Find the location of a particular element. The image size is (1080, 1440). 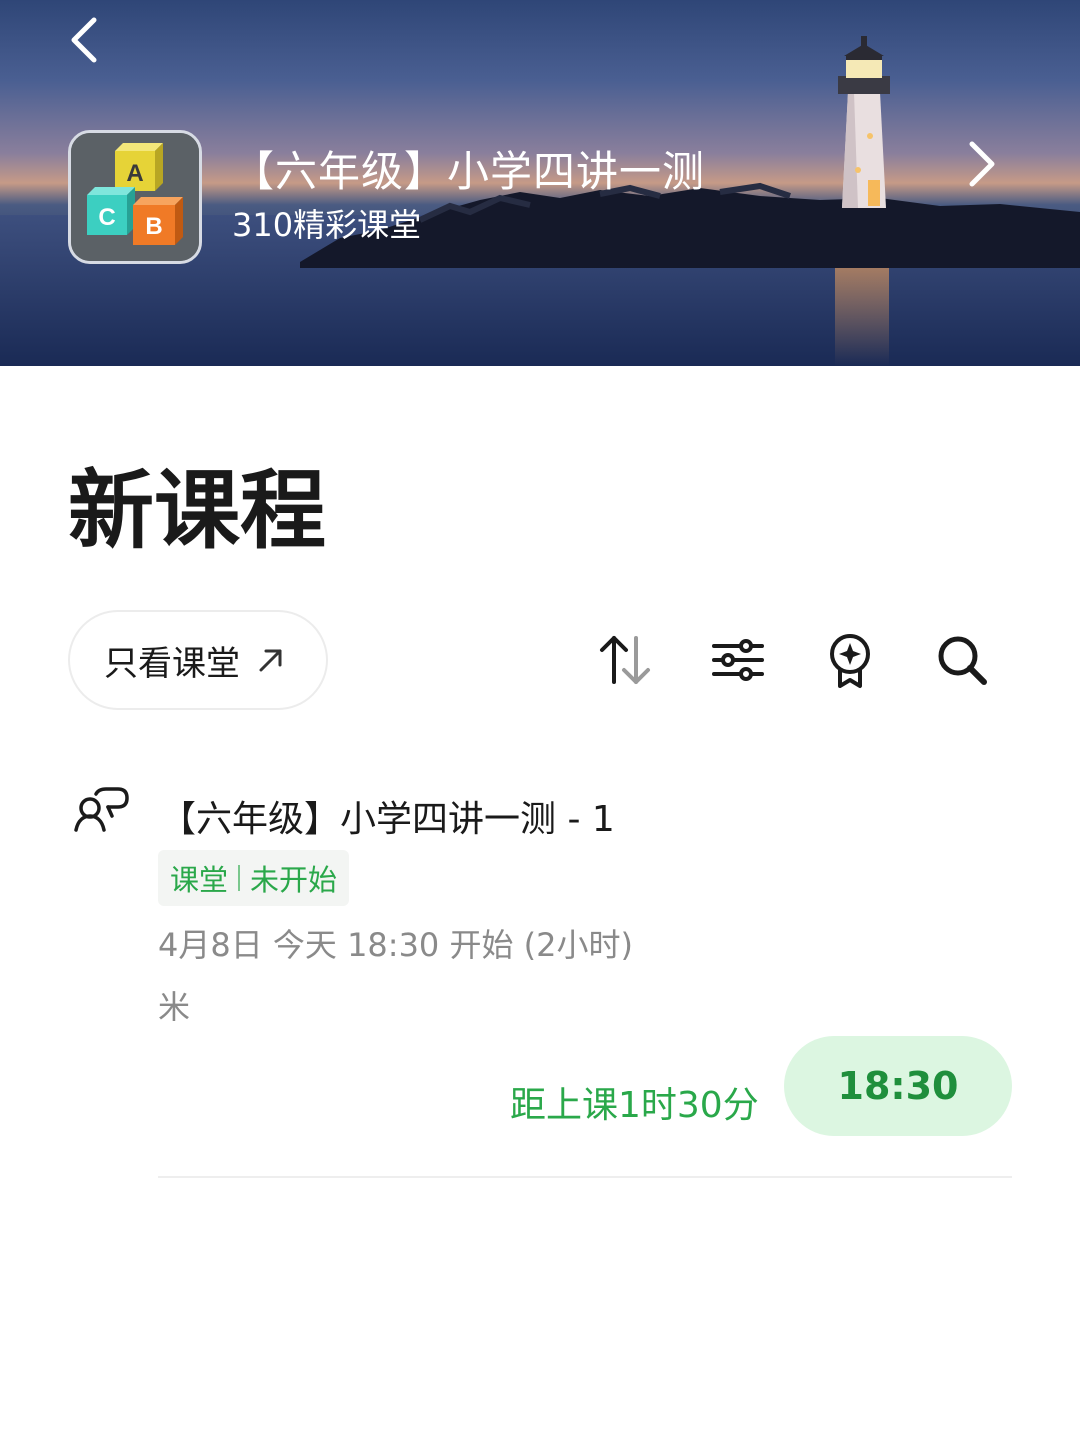

classroom-icon is located at coordinates (101, 809).